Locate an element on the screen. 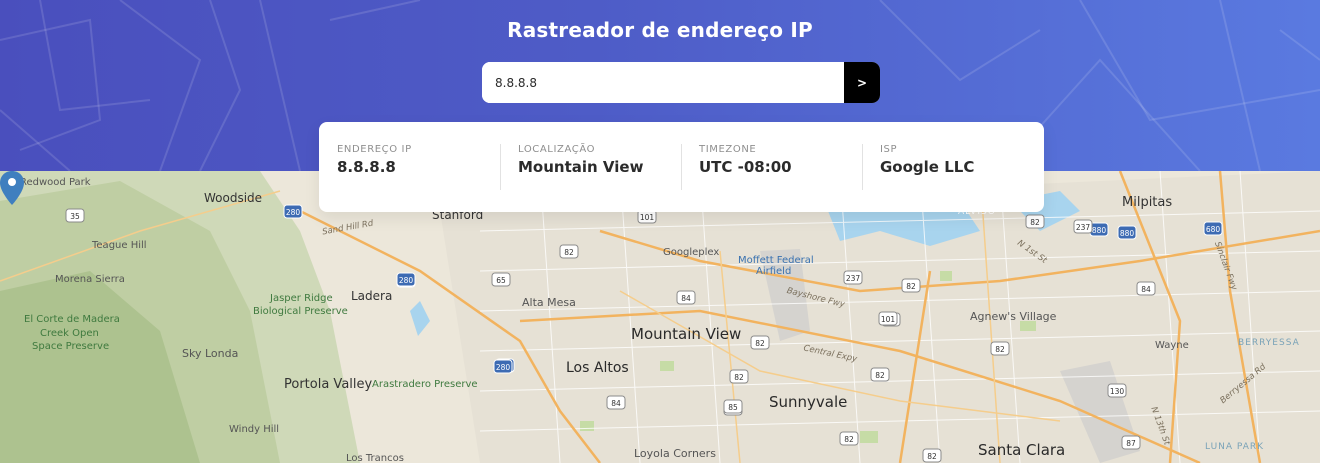 This screenshot has width=1320, height=463. map-label: Morena Sierra is located at coordinates (90, 279).